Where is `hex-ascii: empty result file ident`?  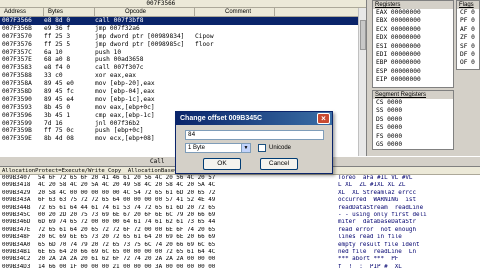 hex-ascii: empty result file ident is located at coordinates (379, 244).